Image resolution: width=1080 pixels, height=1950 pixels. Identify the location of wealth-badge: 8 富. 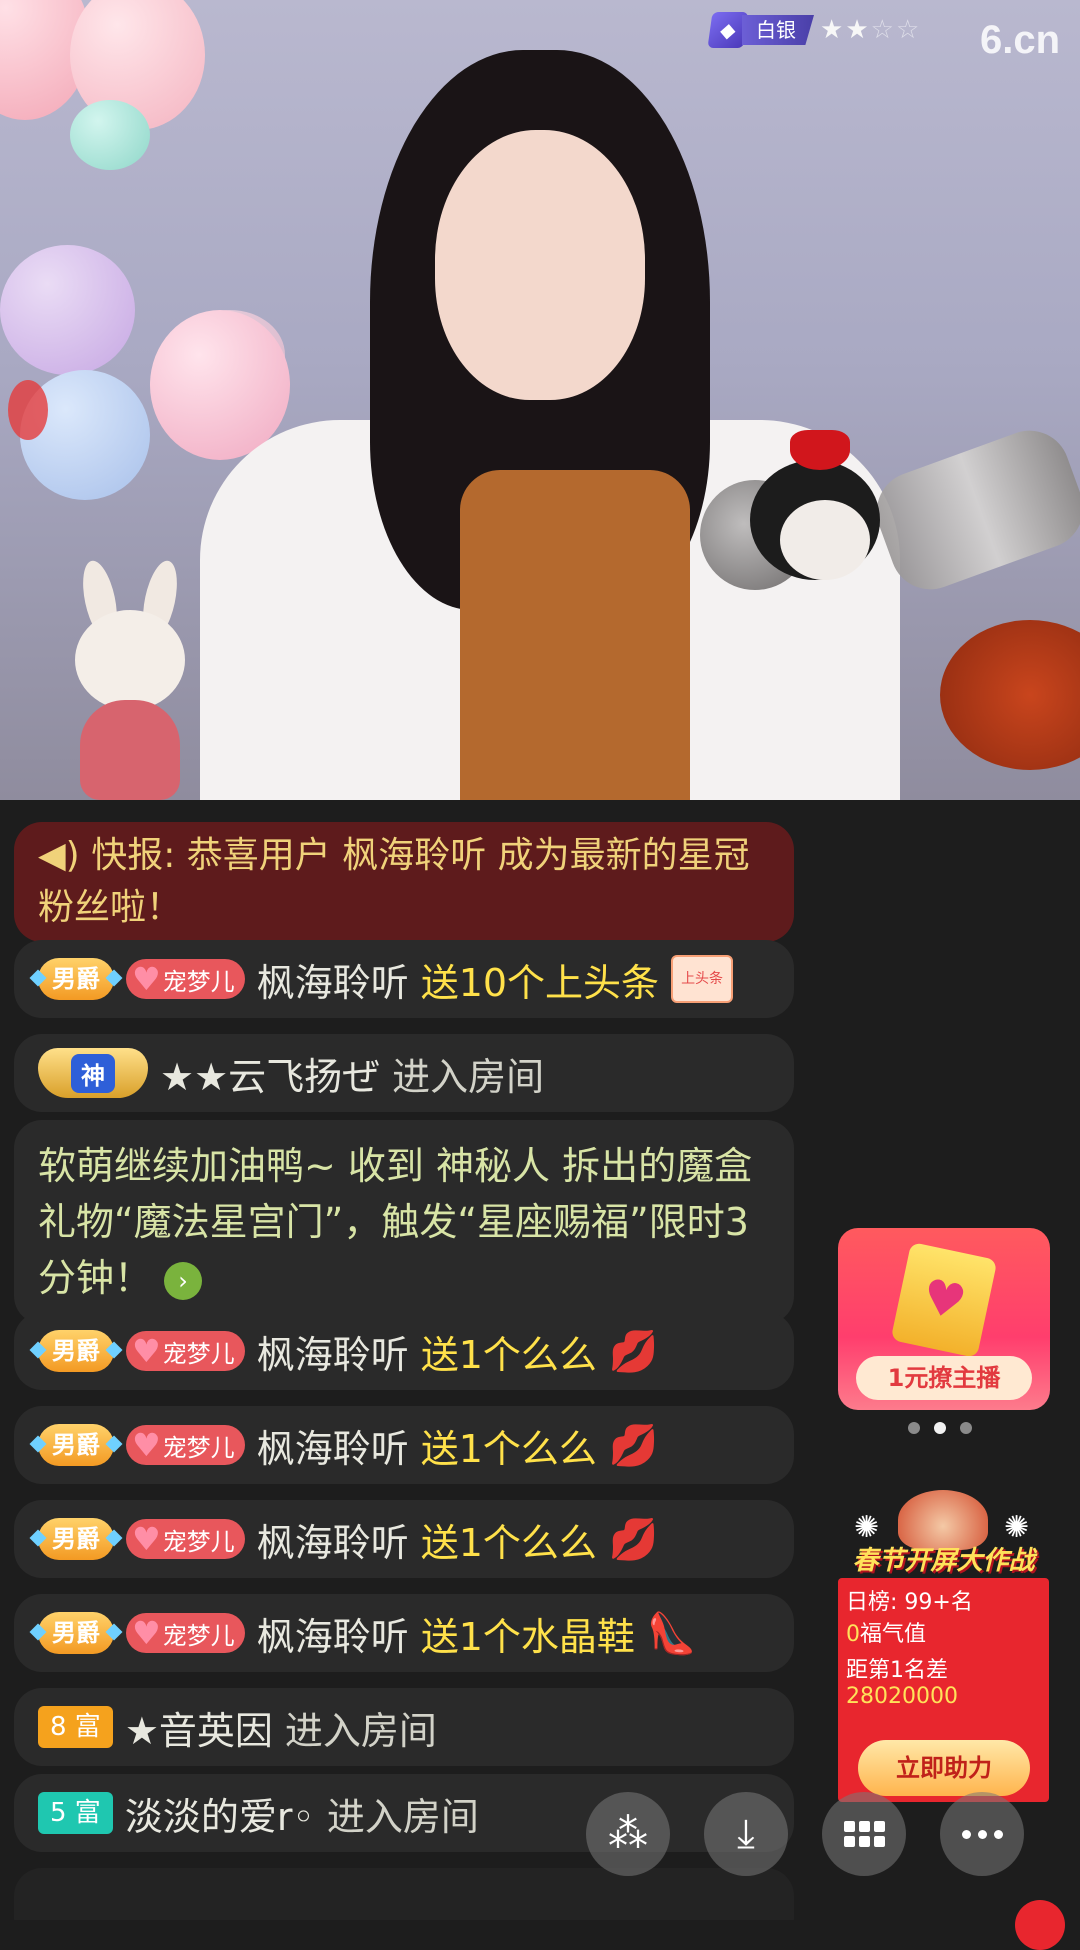
(75, 1727).